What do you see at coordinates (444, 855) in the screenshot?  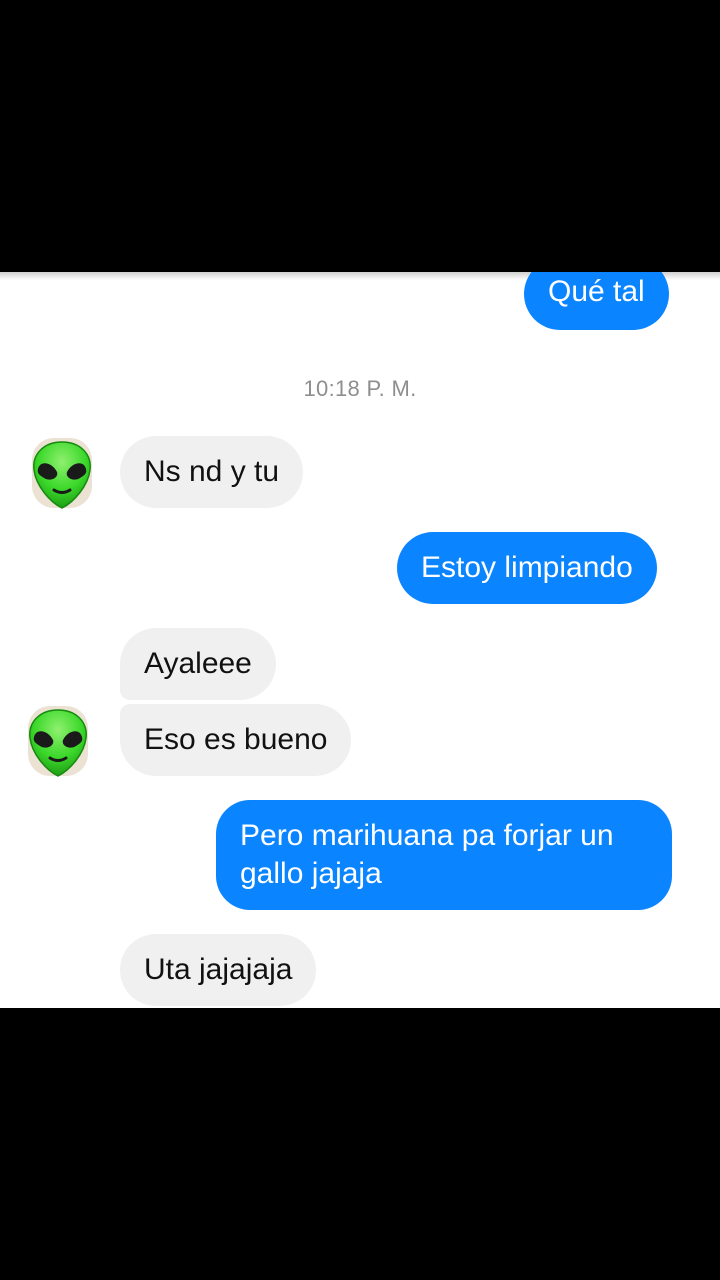 I see `message-outgoing: Pero marihuana pa forjar un gallo jajaja` at bounding box center [444, 855].